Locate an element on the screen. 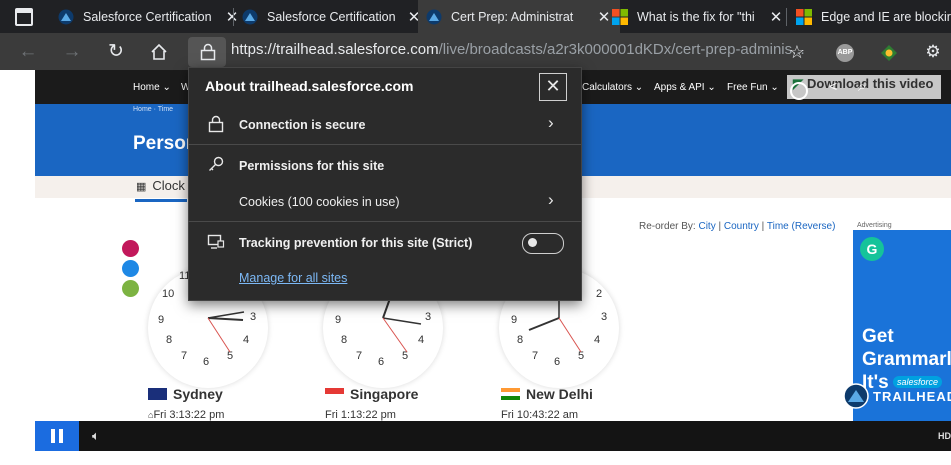  search-icon: ⌕ is located at coordinates (862, 86).